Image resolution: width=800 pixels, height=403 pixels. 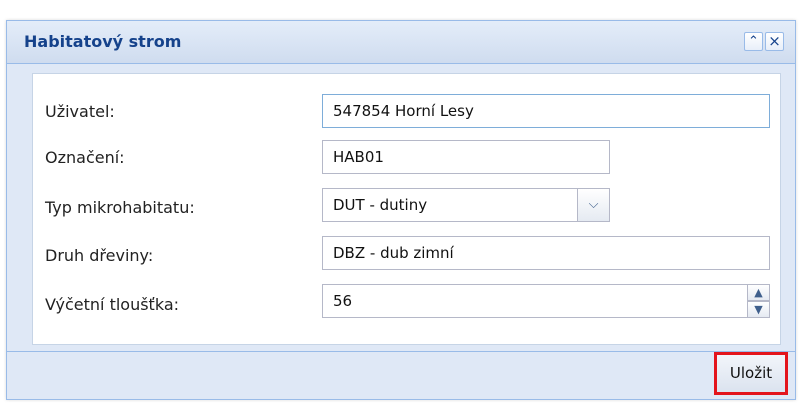 I want to click on chevron-down-icon: ⌵, so click(x=593, y=205).